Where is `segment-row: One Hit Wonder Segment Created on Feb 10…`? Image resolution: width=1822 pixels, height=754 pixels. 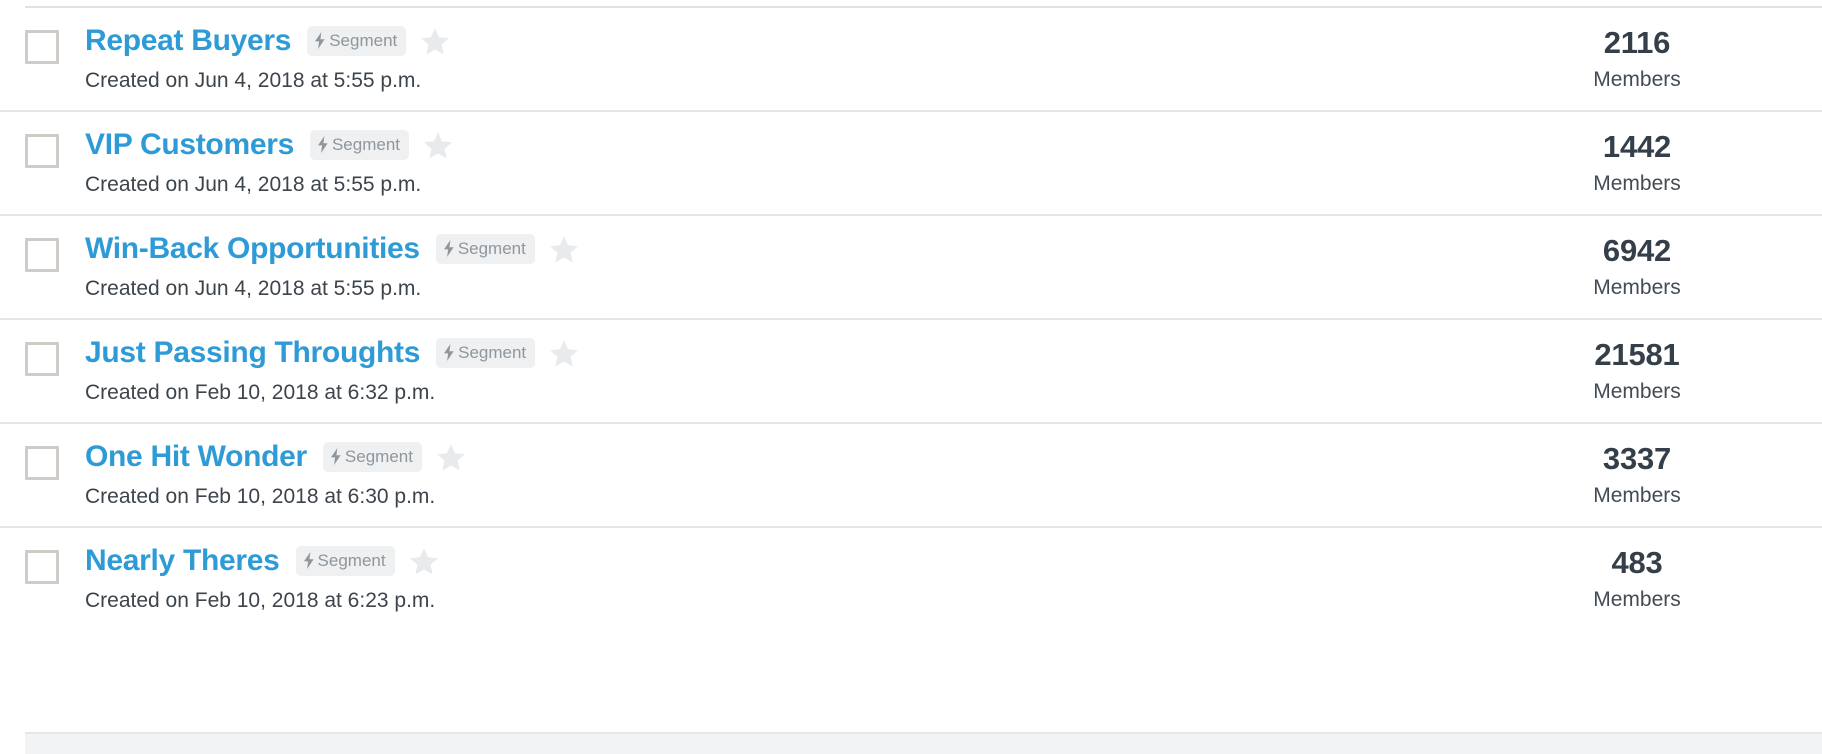 segment-row: One Hit Wonder Segment Created on Feb 10… is located at coordinates (911, 476).